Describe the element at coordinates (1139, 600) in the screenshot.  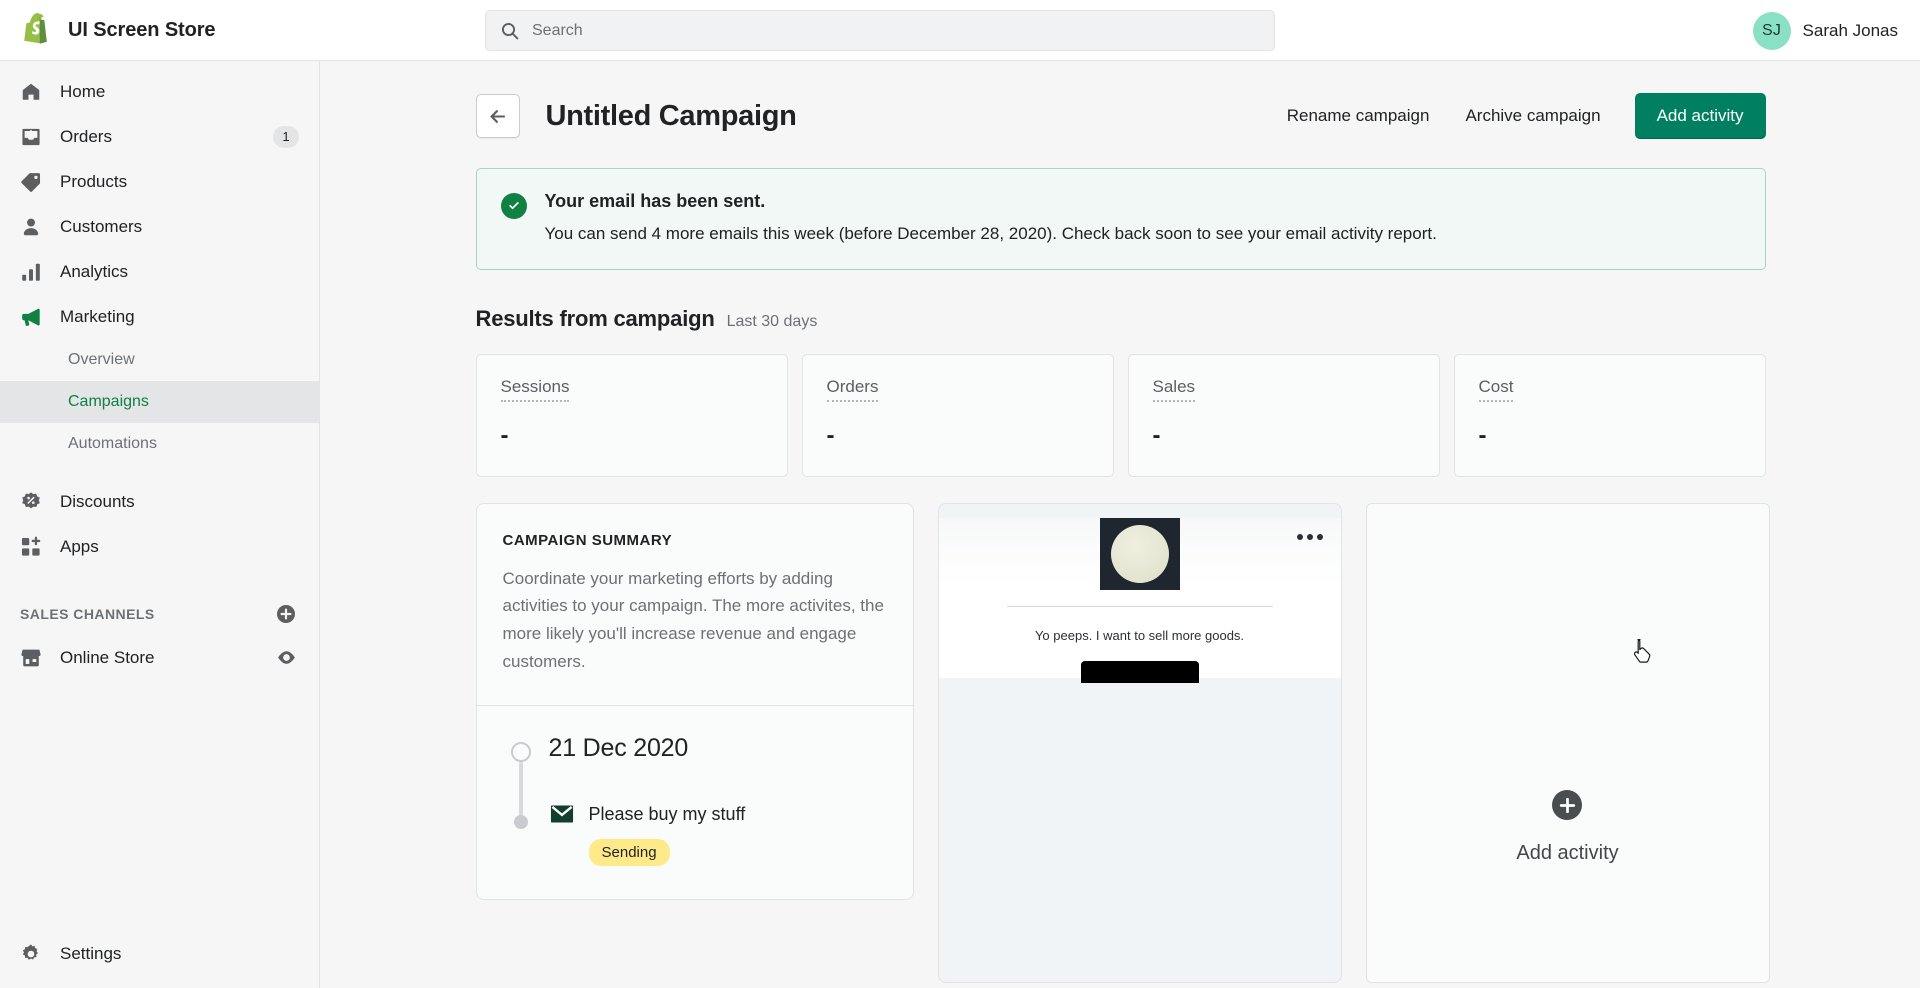
I see `email-preview-content: Yo peeps. I want to sell more goods.` at that location.